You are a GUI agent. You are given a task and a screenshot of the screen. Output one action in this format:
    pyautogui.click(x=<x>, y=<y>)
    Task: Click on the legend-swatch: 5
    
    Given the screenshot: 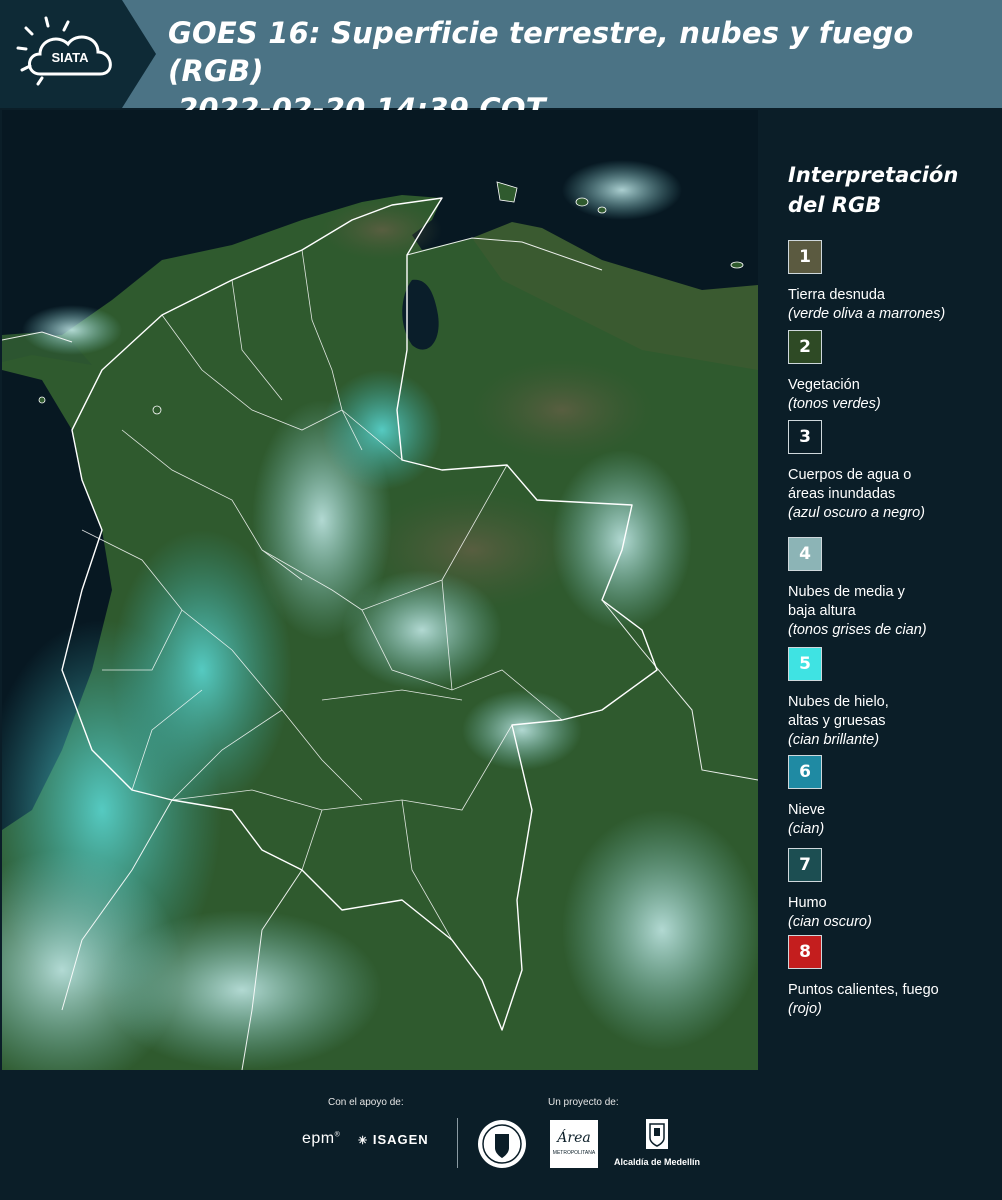 What is the action you would take?
    pyautogui.click(x=805, y=664)
    